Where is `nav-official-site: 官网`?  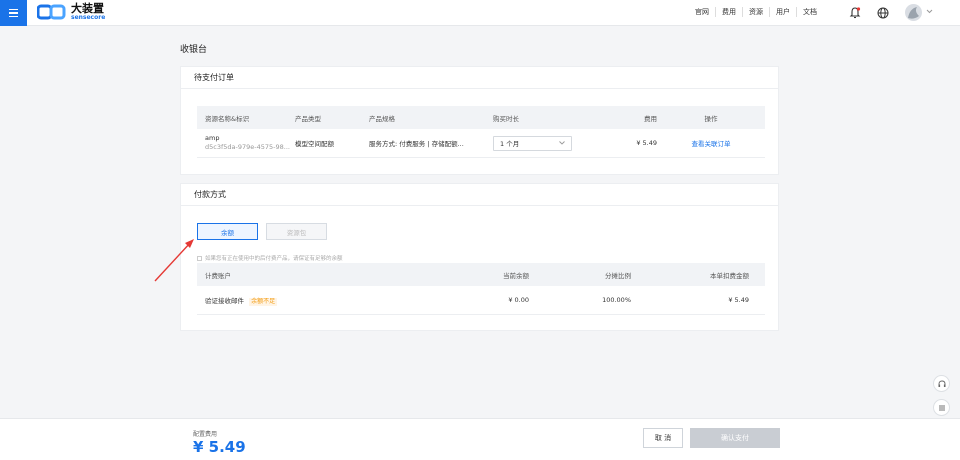
nav-official-site: 官网 is located at coordinates (702, 12).